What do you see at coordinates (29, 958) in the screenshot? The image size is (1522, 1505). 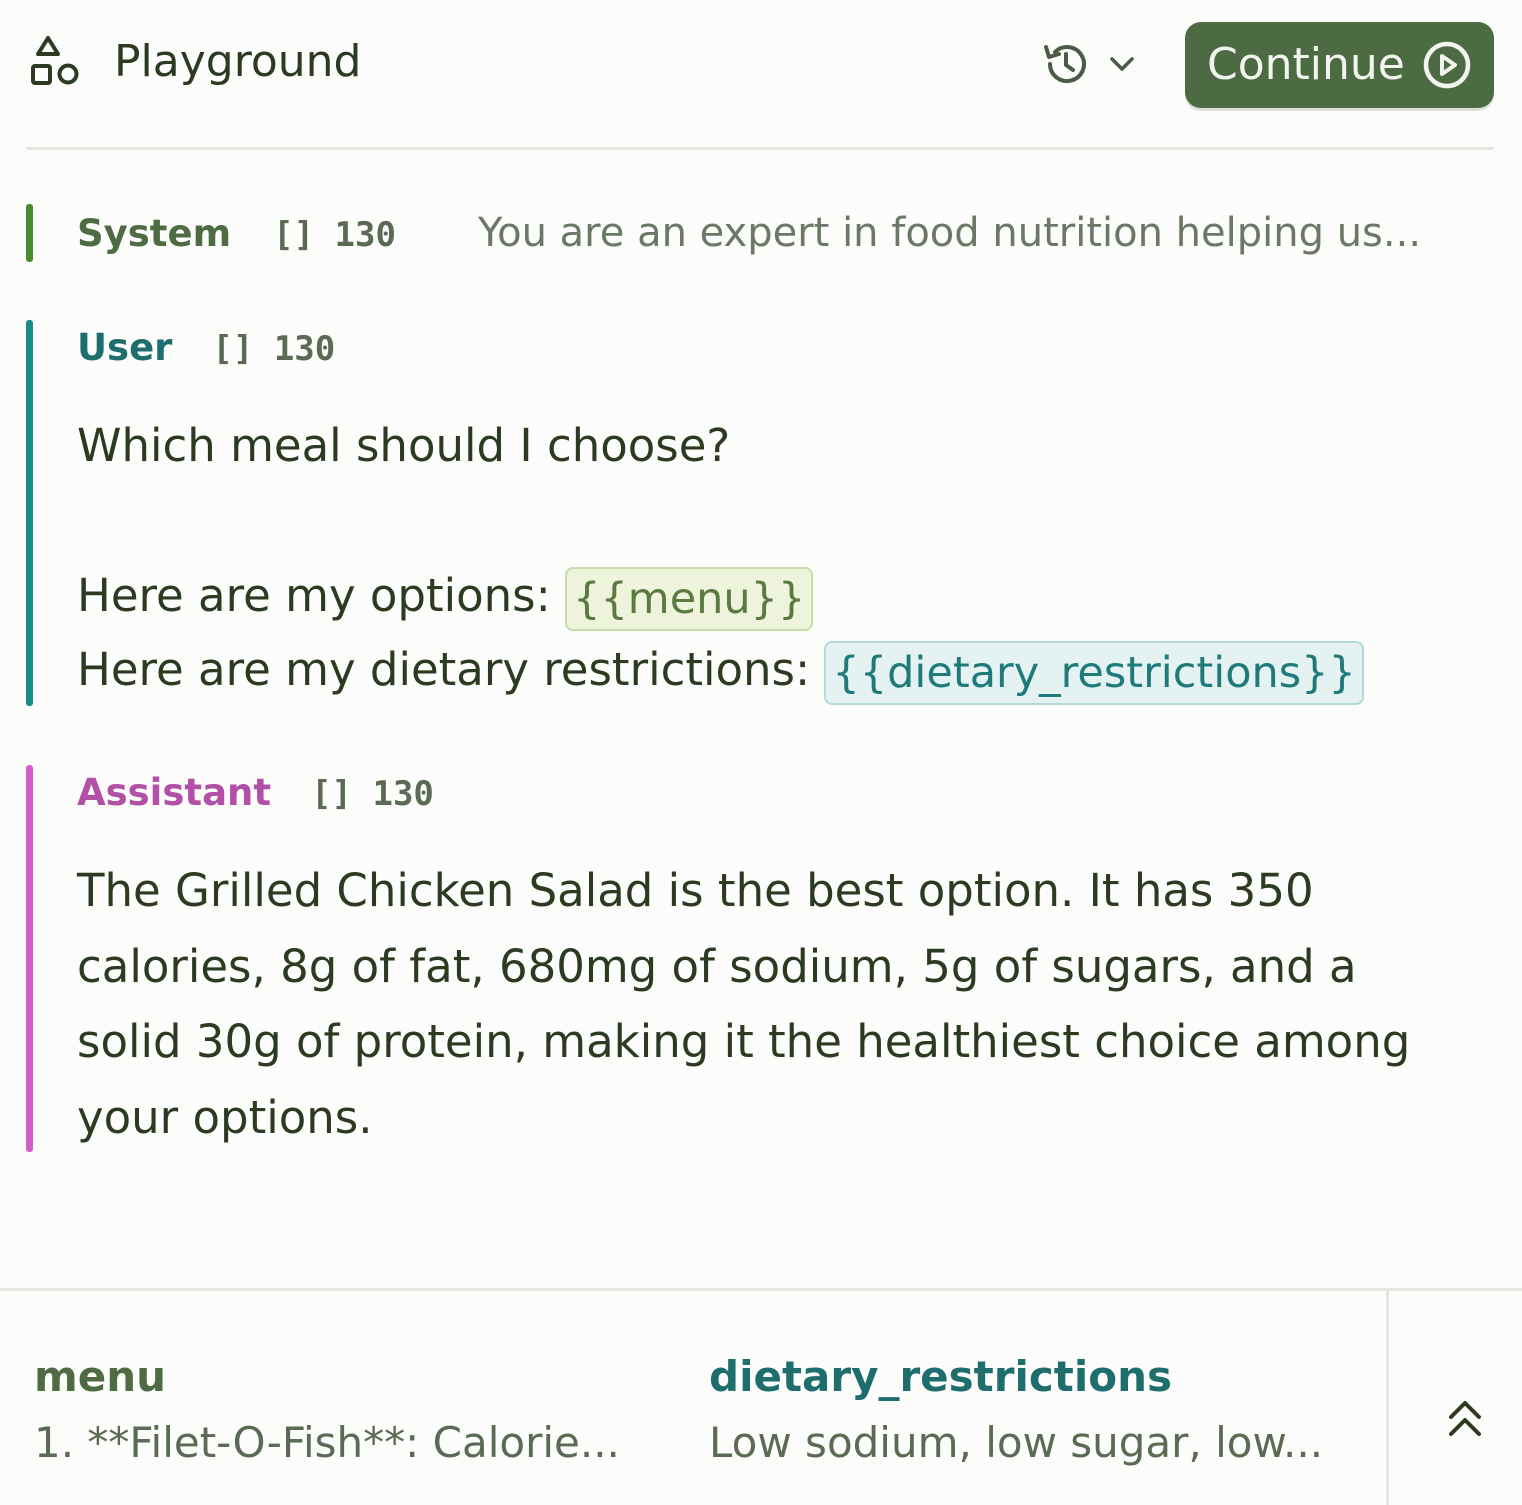 I see `assistant-role-bar` at bounding box center [29, 958].